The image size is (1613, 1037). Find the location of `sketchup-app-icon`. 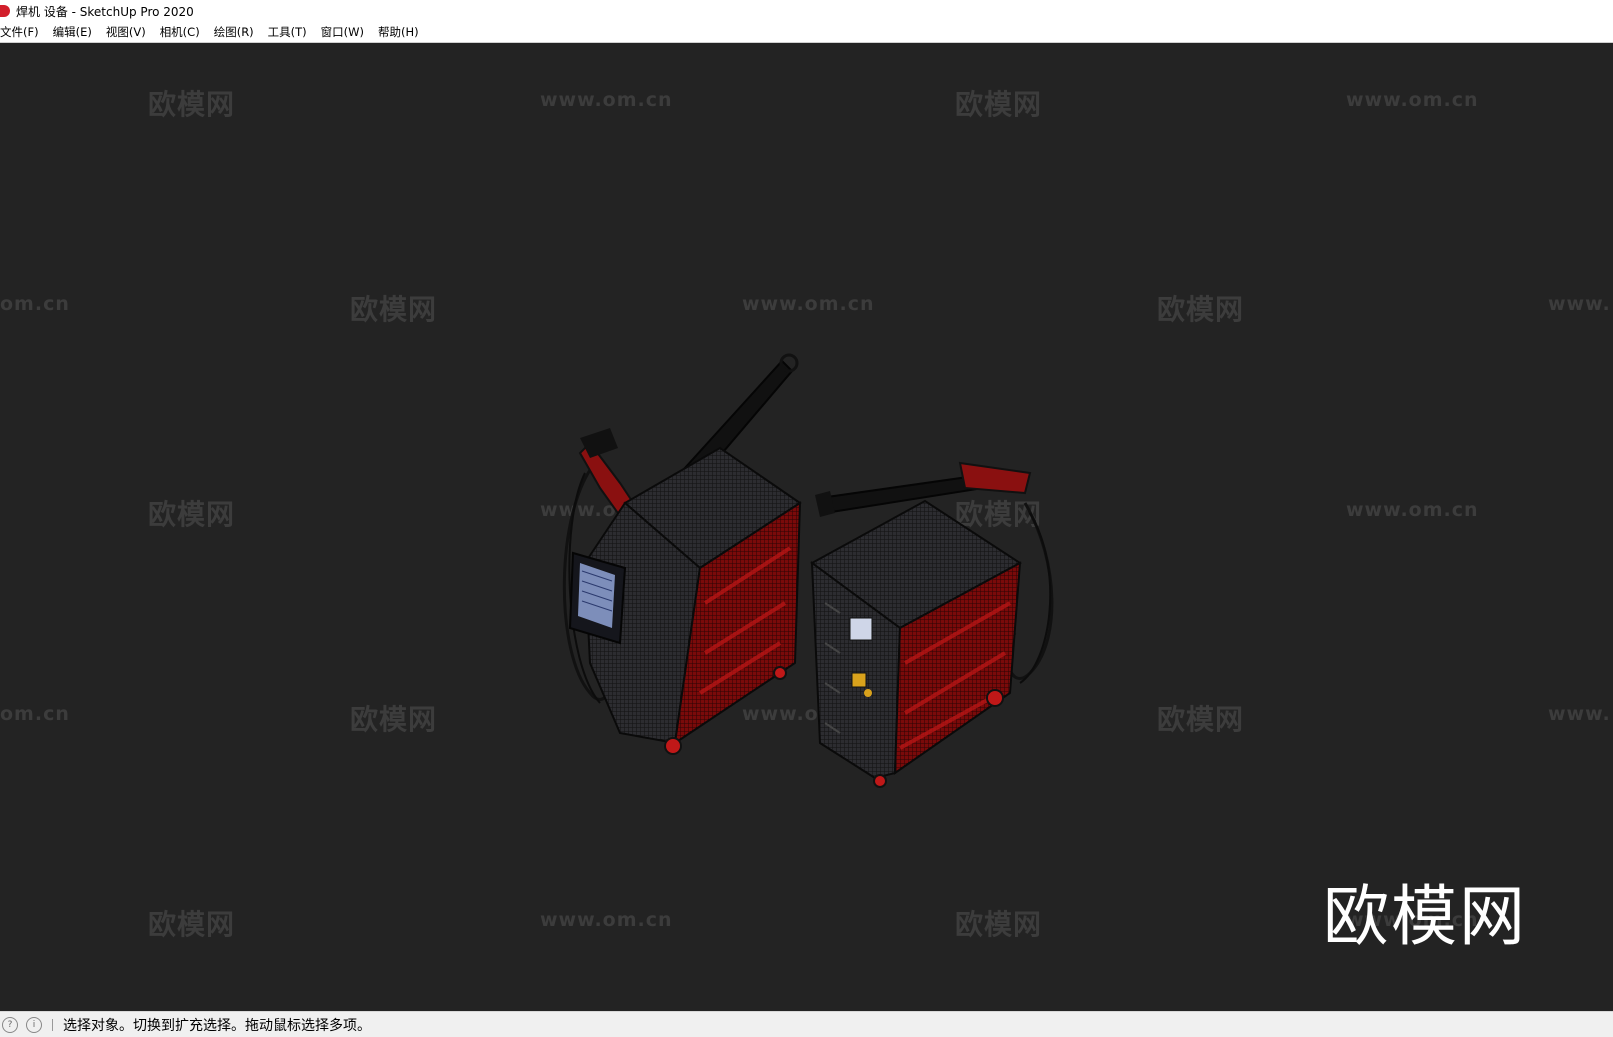

sketchup-app-icon is located at coordinates (5, 11).